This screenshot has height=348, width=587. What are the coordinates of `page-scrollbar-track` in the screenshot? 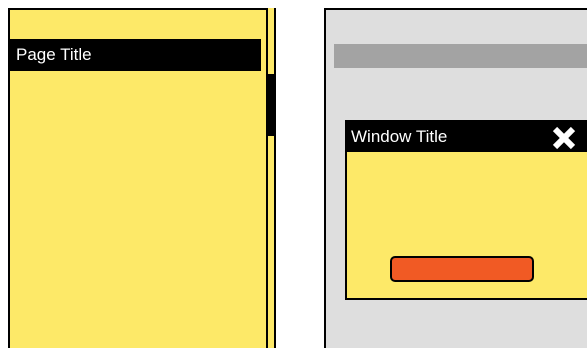 It's located at (270, 178).